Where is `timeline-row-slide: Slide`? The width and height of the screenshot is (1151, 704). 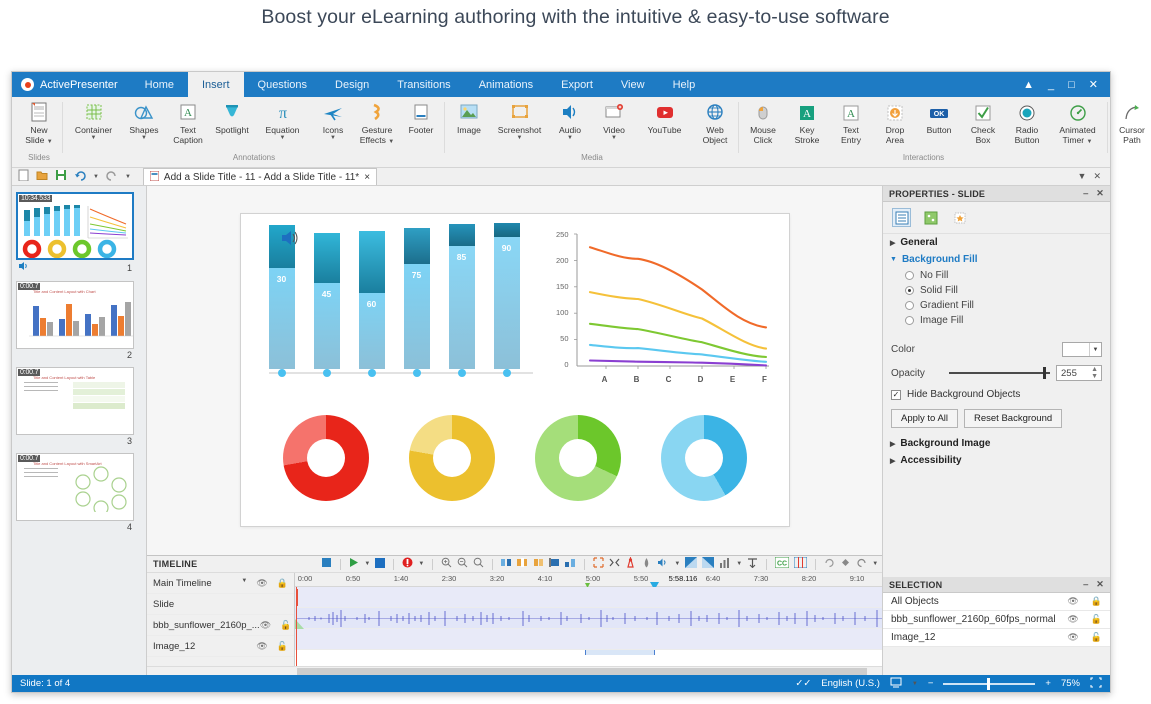 timeline-row-slide: Slide is located at coordinates (220, 604).